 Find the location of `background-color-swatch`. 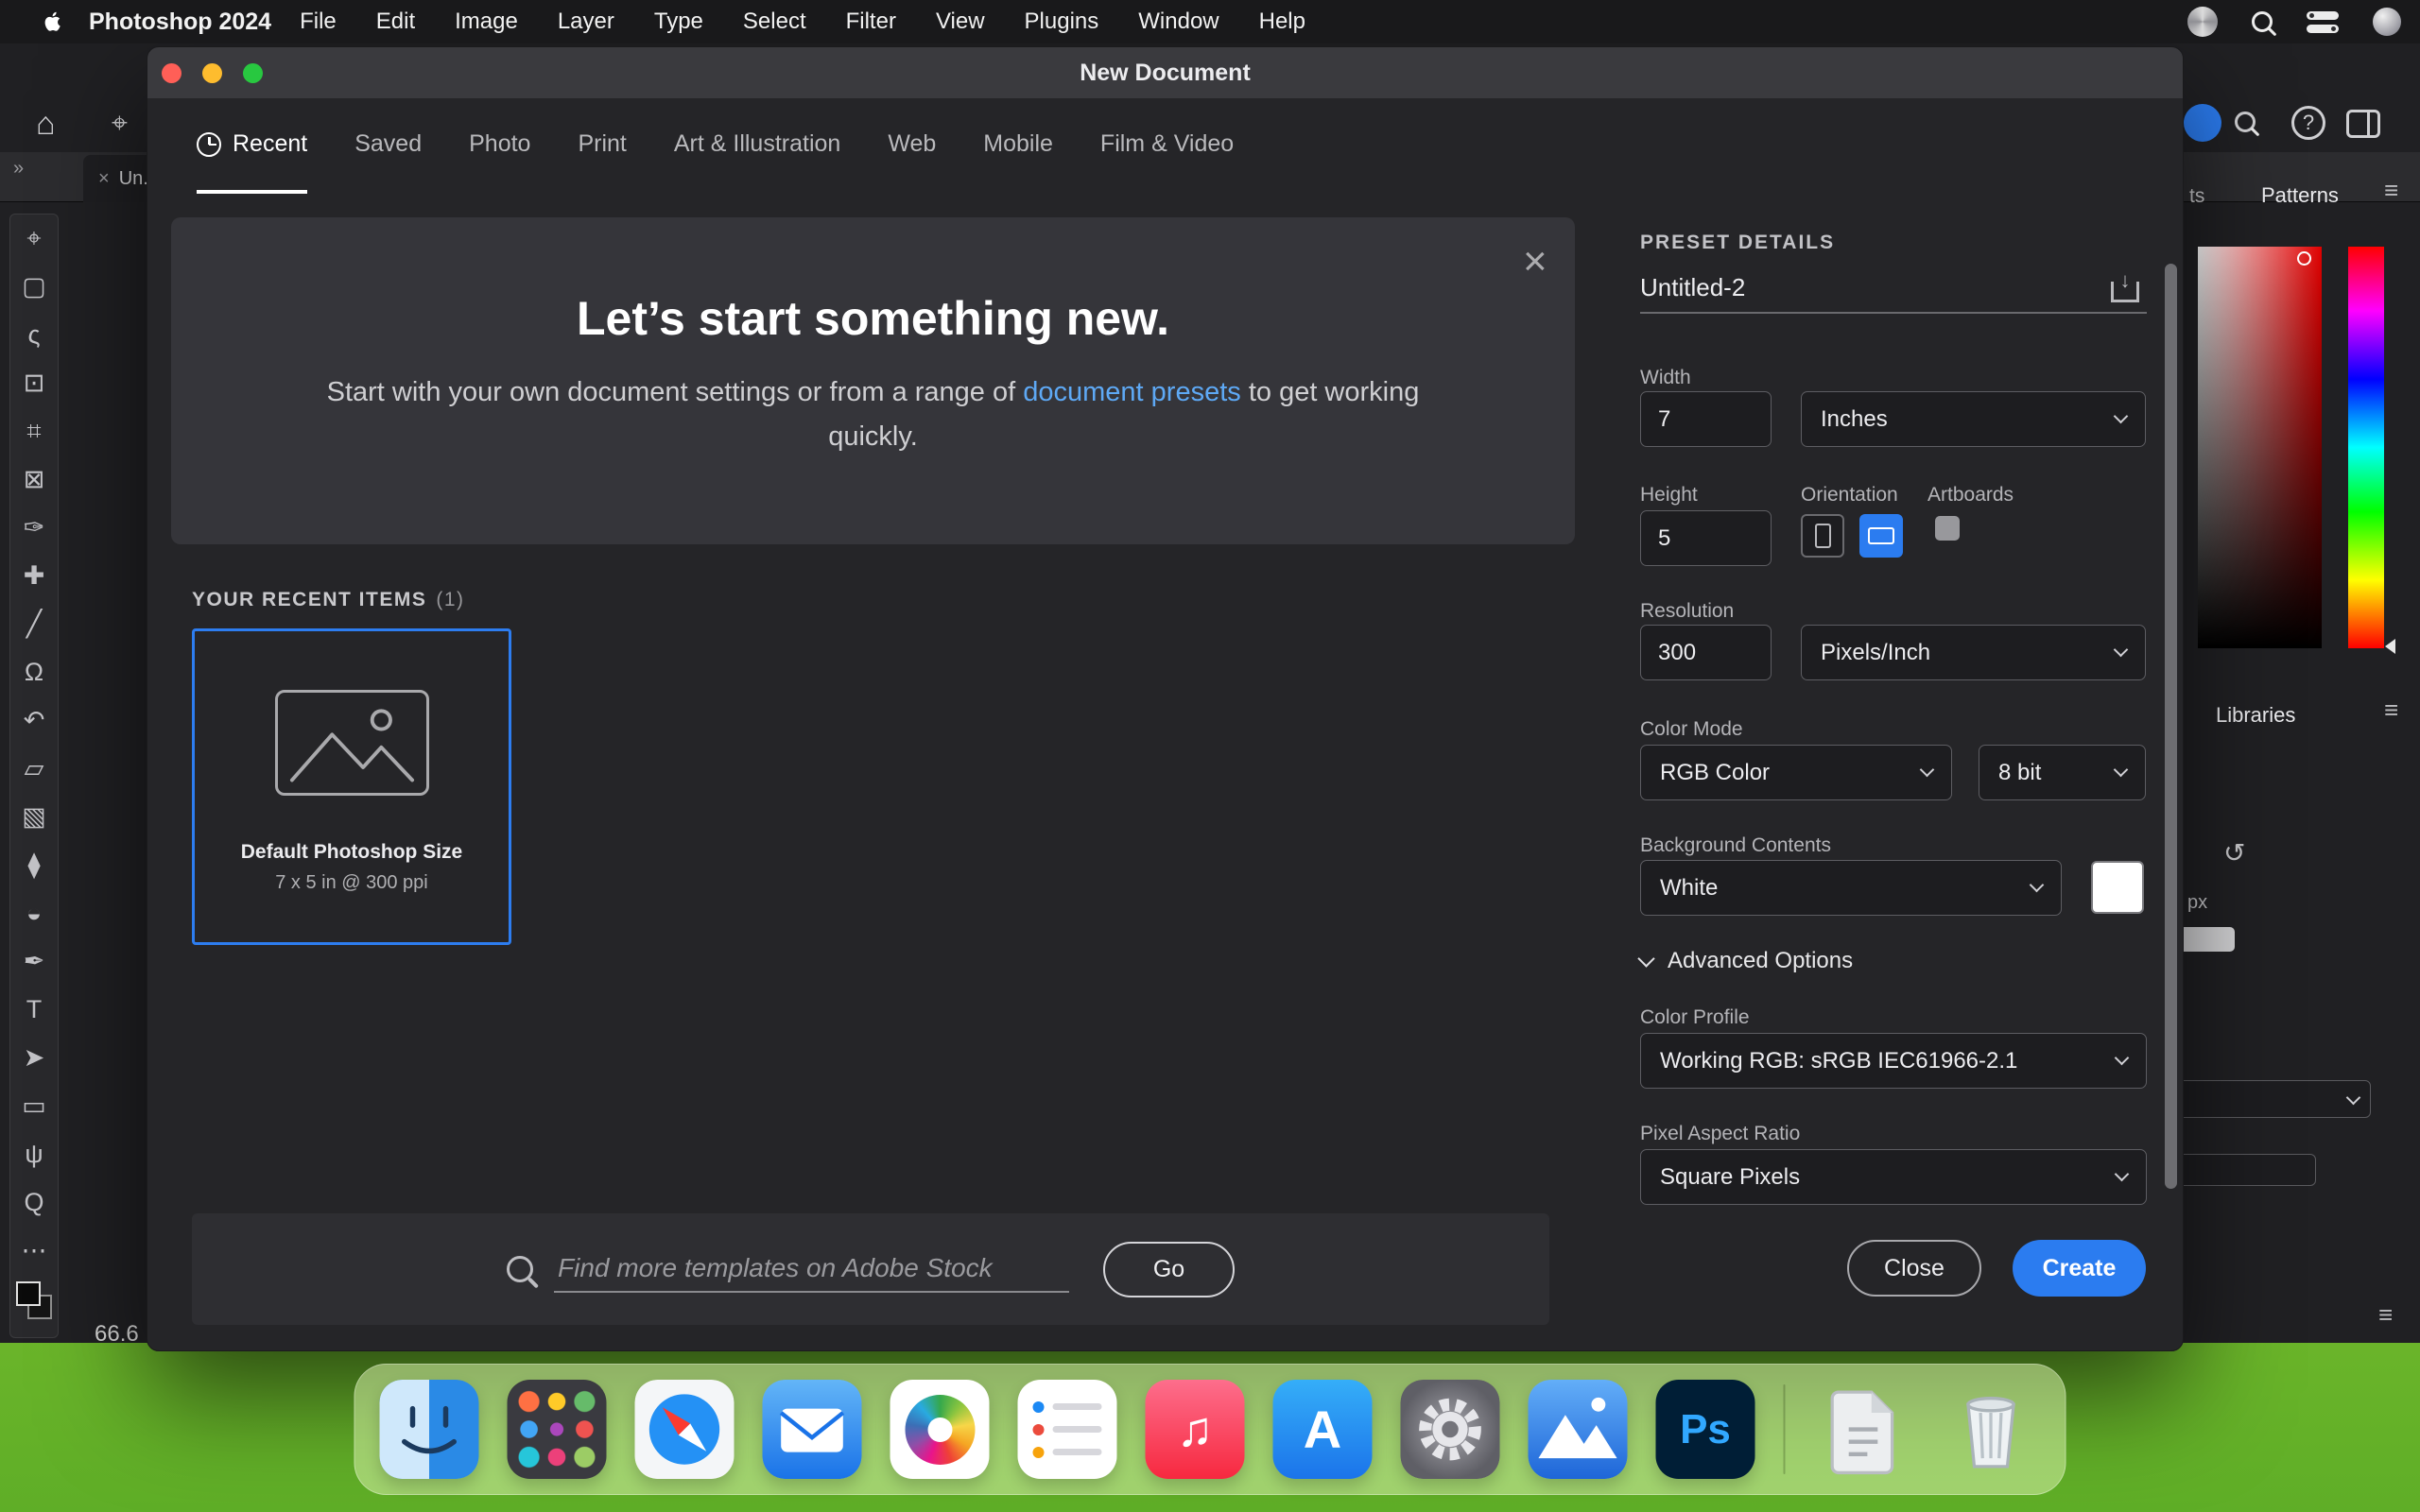

background-color-swatch is located at coordinates (2117, 887).